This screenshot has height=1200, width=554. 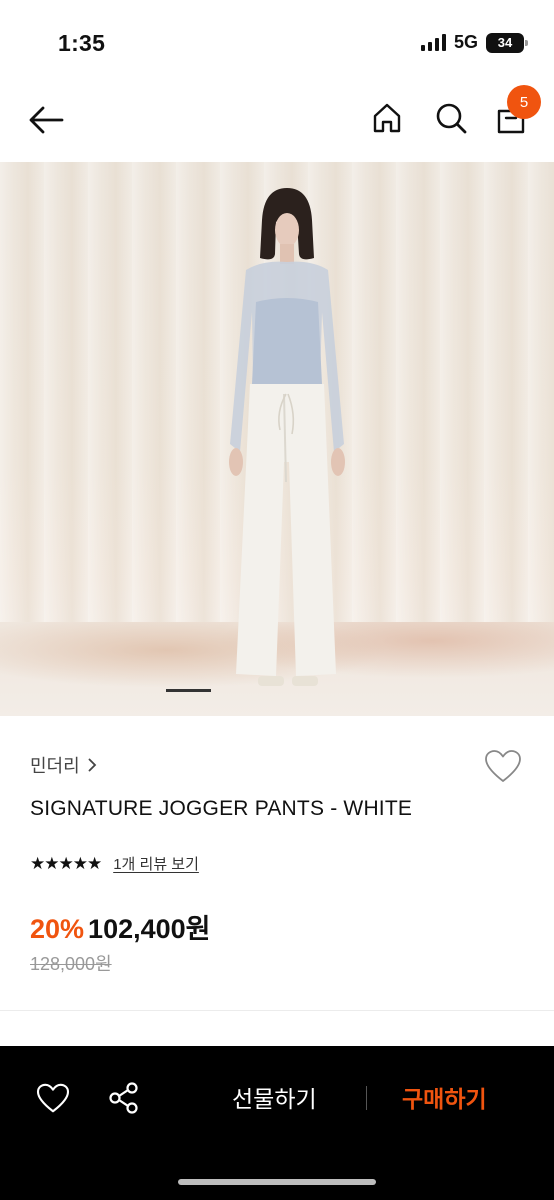 What do you see at coordinates (71, 964) in the screenshot?
I see `original-price: 128,000원` at bounding box center [71, 964].